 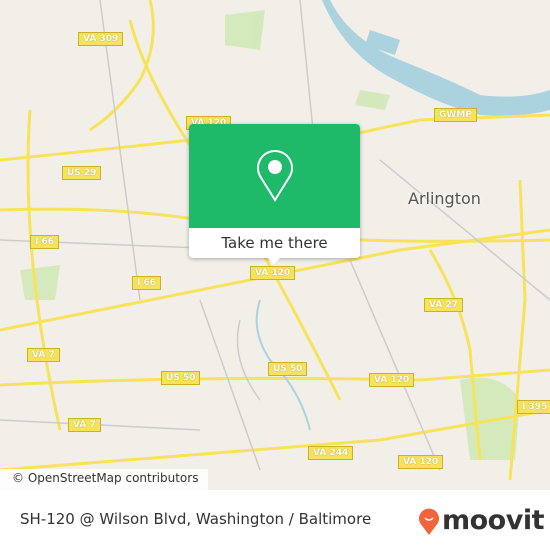 What do you see at coordinates (82, 173) in the screenshot?
I see `route-shield: US 29` at bounding box center [82, 173].